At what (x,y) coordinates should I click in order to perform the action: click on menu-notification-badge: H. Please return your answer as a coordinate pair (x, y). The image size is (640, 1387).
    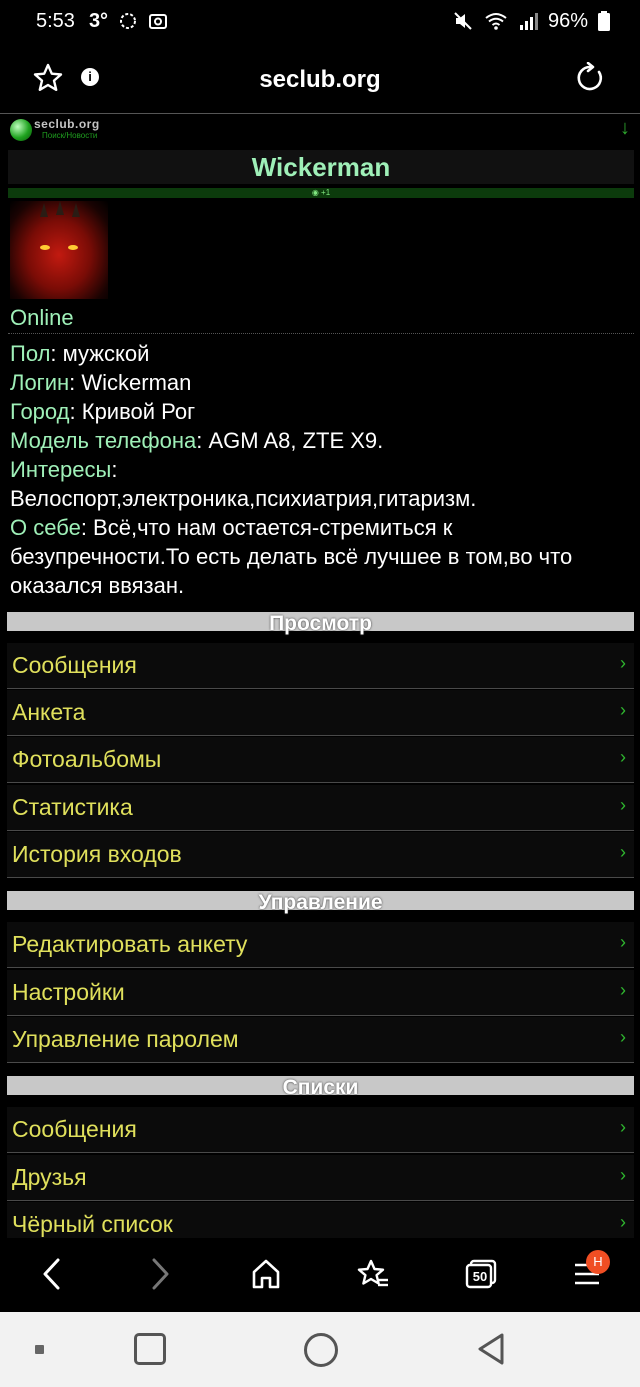
    Looking at the image, I should click on (598, 1262).